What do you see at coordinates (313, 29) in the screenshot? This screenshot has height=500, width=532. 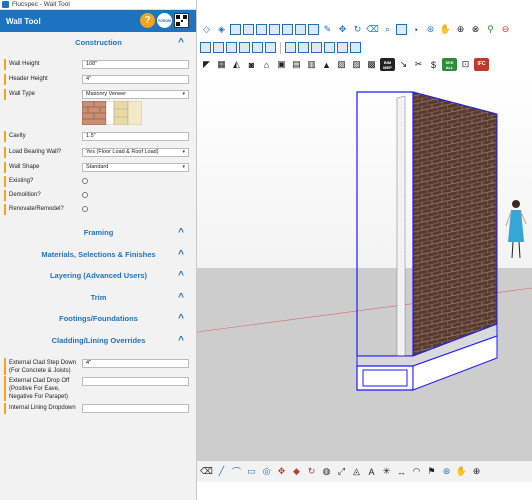 I see `style-icon` at bounding box center [313, 29].